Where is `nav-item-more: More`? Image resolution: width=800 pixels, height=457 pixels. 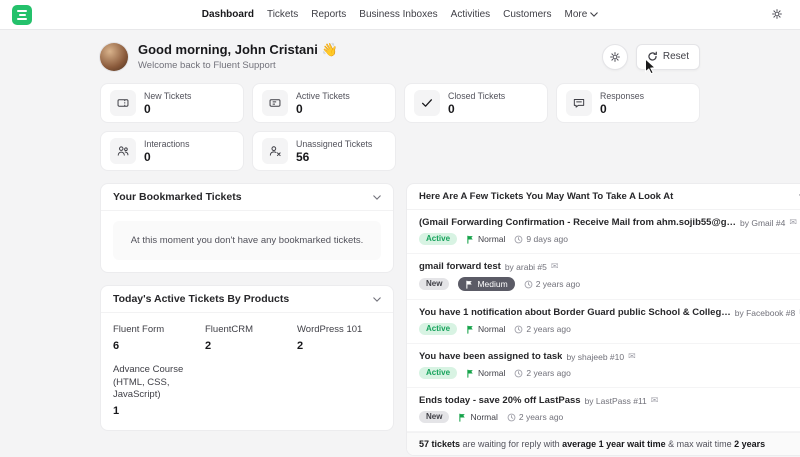 nav-item-more: More is located at coordinates (581, 14).